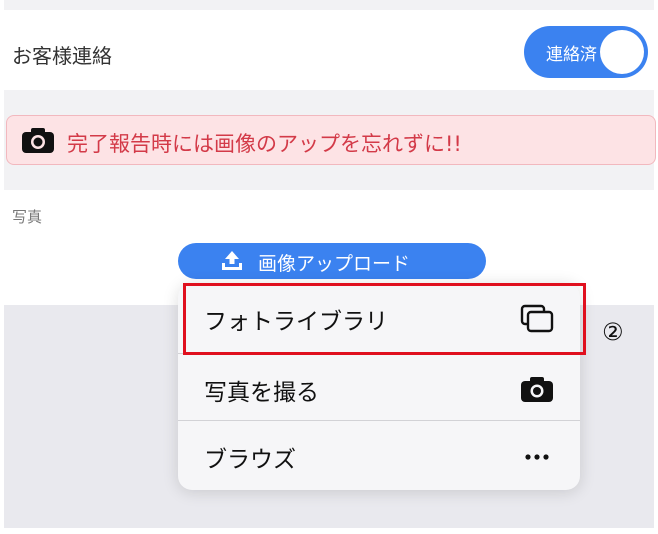 The image size is (658, 534). What do you see at coordinates (250, 460) in the screenshot?
I see `menu-item-label: ブラウズ` at bounding box center [250, 460].